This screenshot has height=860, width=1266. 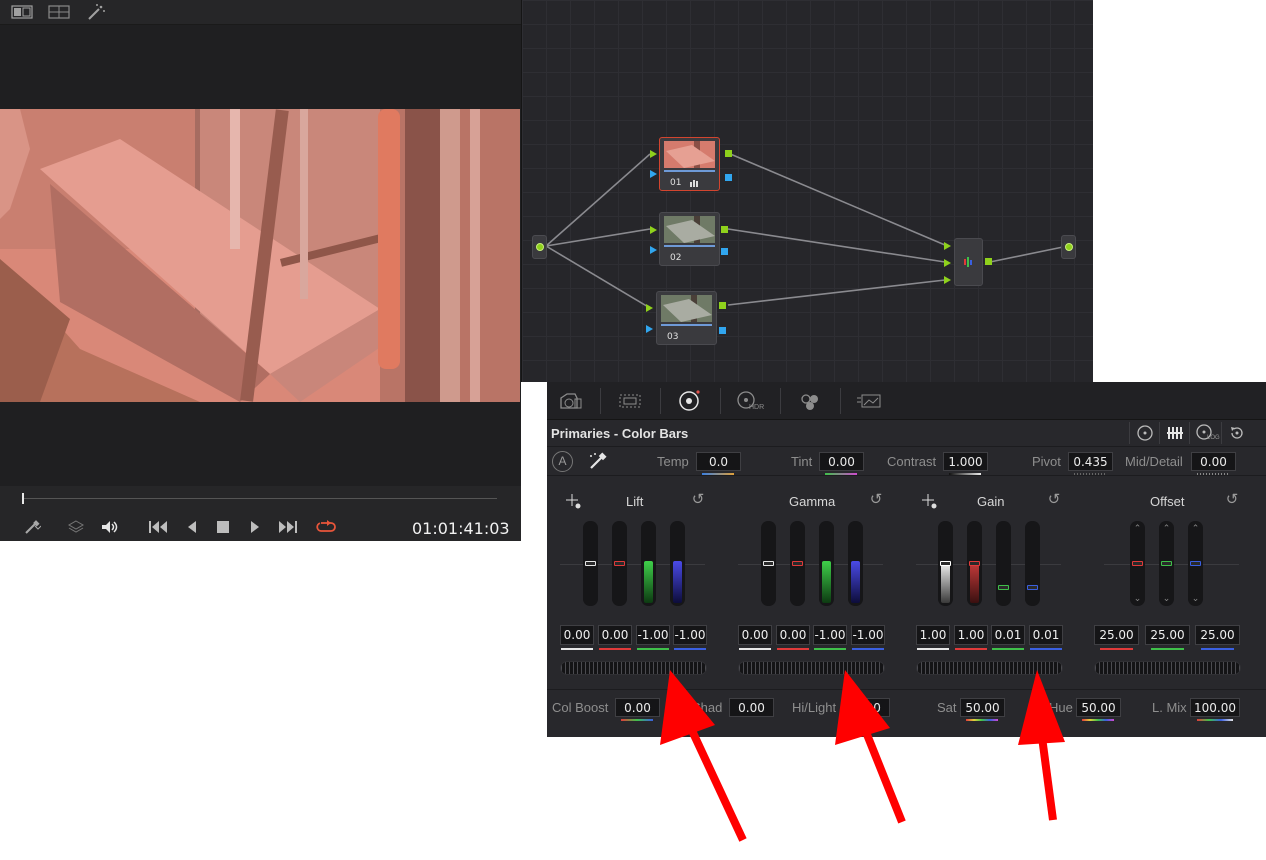 I want to click on stop-icon, so click(x=223, y=527).